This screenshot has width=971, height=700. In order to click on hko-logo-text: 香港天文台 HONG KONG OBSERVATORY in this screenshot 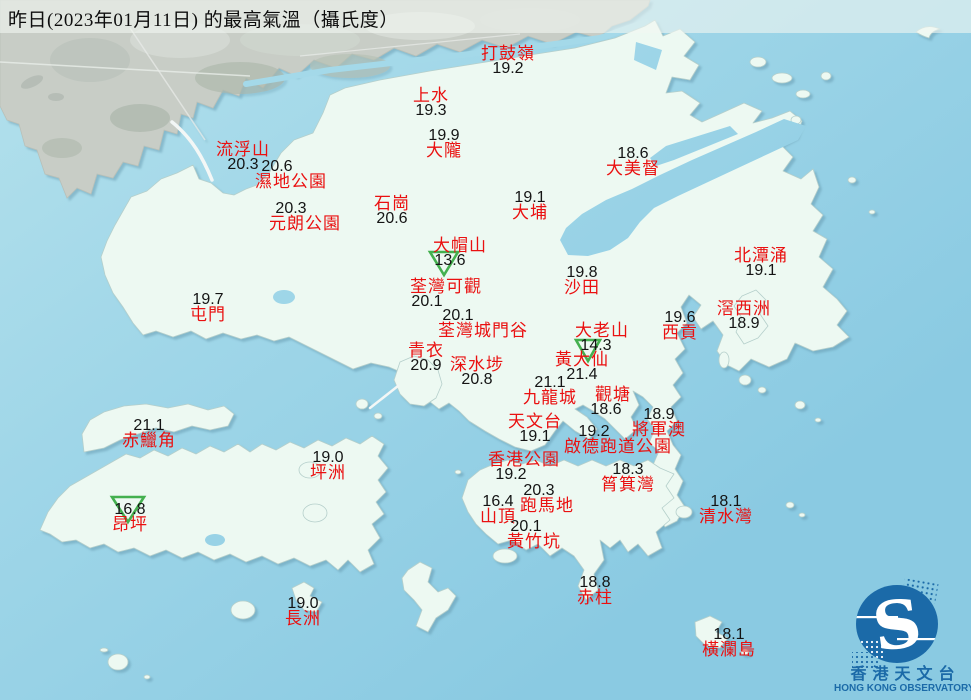, I will do `click(902, 680)`.